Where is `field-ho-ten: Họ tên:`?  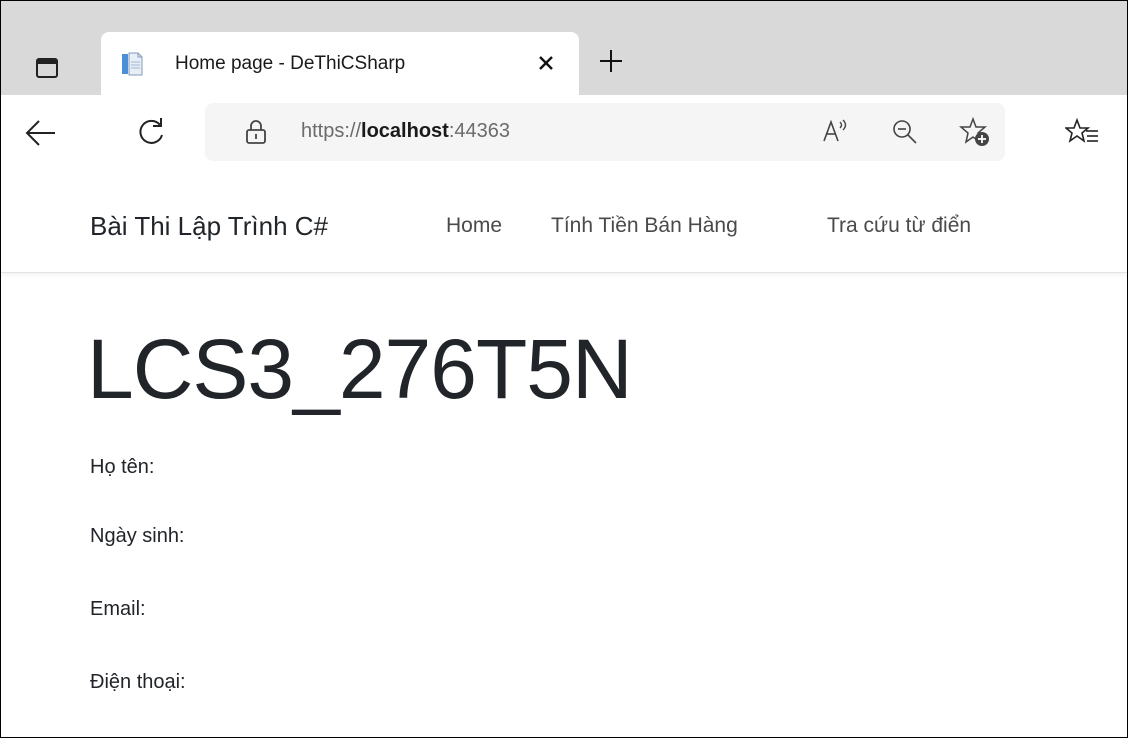
field-ho-ten: Họ tên: is located at coordinates (122, 467).